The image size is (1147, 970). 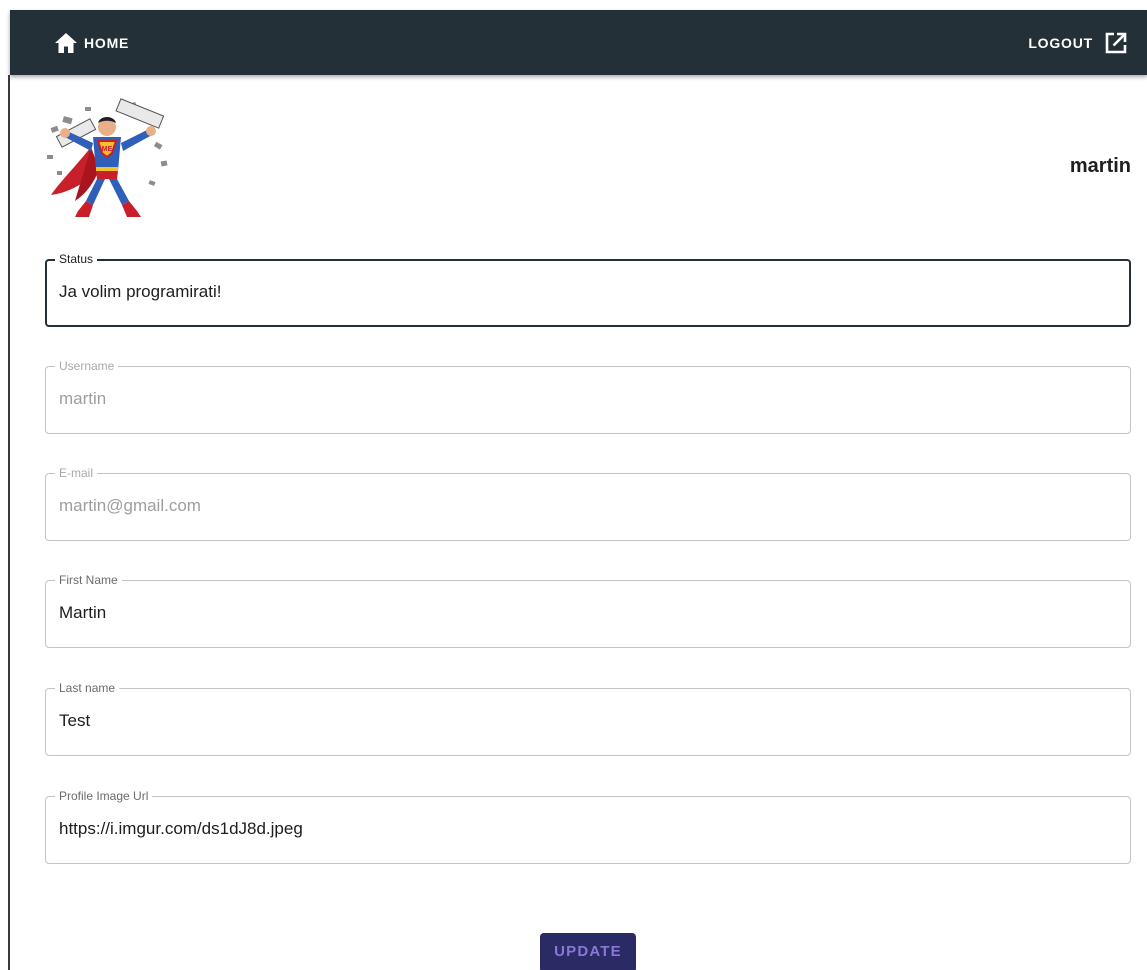 What do you see at coordinates (107, 42) in the screenshot?
I see `home-label: HOME` at bounding box center [107, 42].